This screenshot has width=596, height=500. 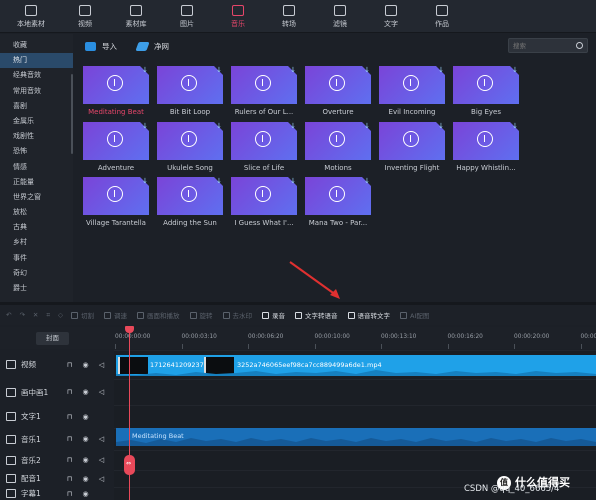 I want to click on edit-action-8: AI配图, so click(x=414, y=315).